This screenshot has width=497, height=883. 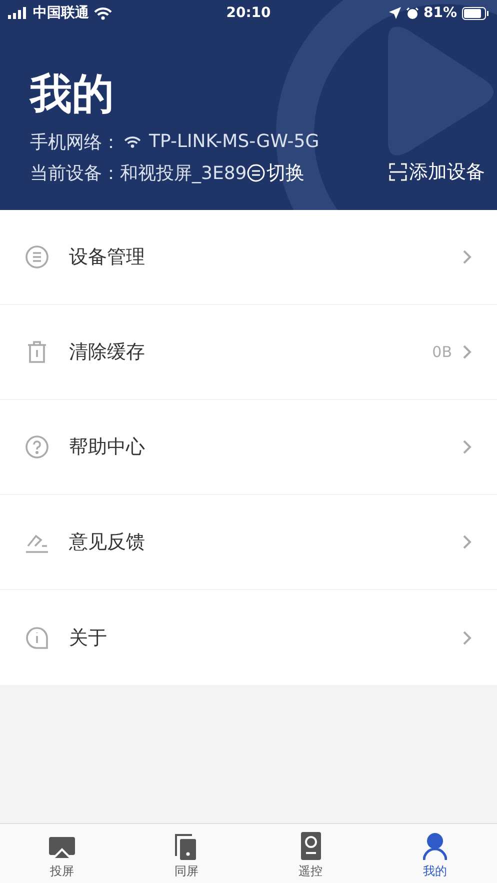 What do you see at coordinates (248, 13) in the screenshot?
I see `clock-time: 20:10` at bounding box center [248, 13].